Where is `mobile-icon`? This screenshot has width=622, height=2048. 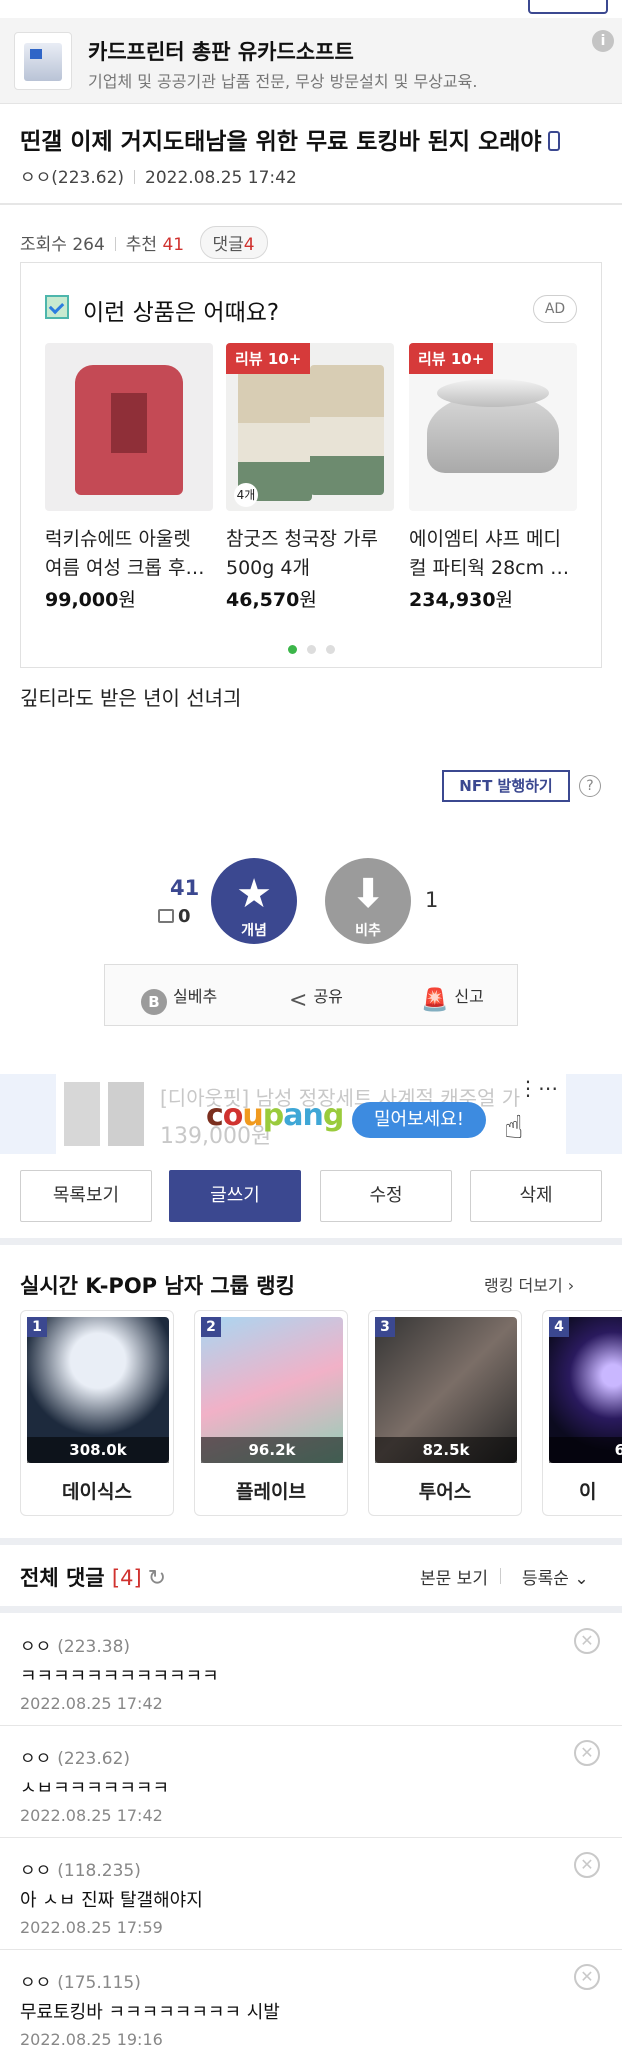 mobile-icon is located at coordinates (553, 141).